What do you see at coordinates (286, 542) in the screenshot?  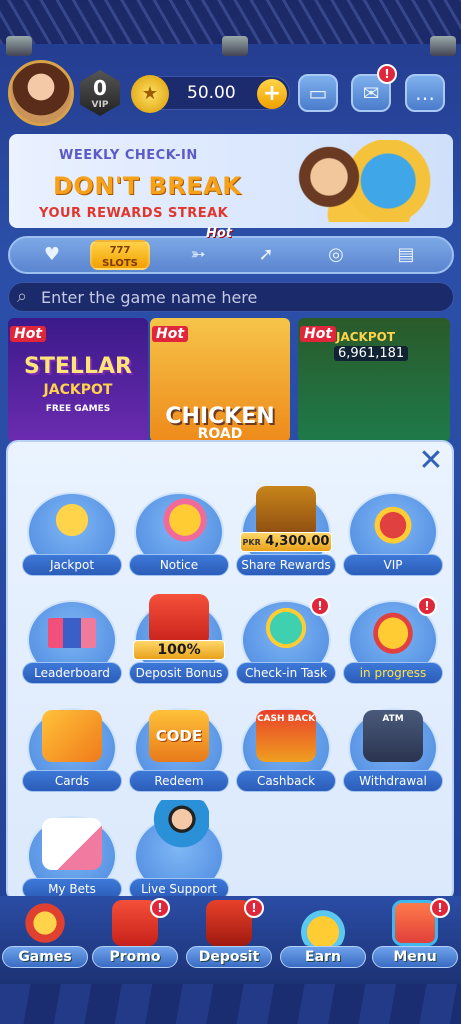 I see `share-rewards-amount: PKR 4,300.00` at bounding box center [286, 542].